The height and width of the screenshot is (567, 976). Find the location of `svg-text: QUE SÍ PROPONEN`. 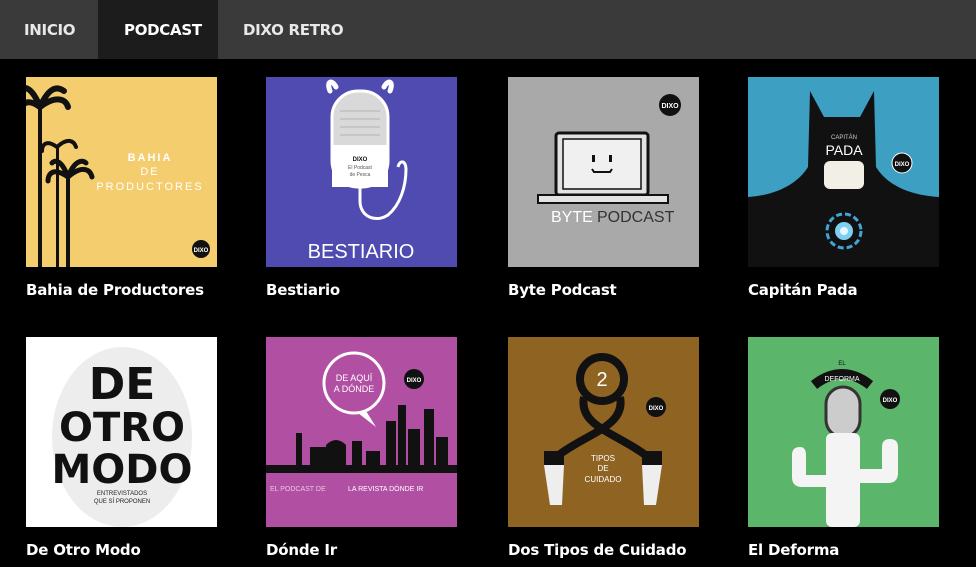

svg-text: QUE SÍ PROPONEN is located at coordinates (122, 501).